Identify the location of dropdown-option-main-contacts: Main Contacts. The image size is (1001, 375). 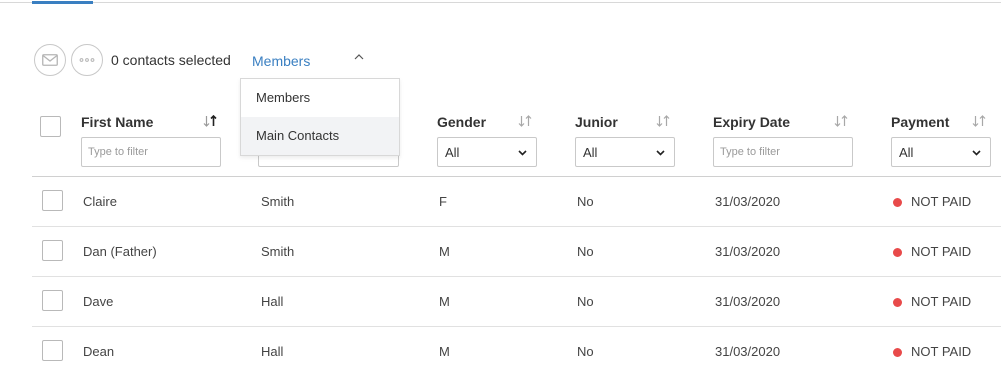
(320, 136).